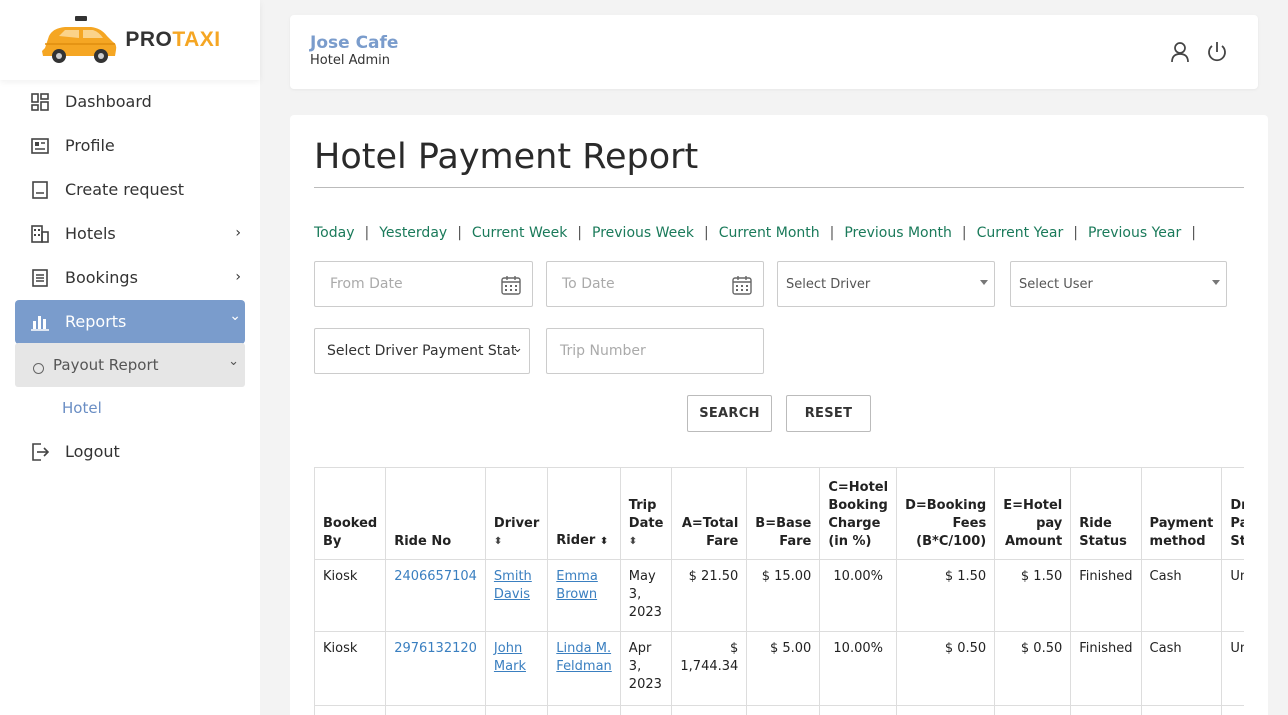 This screenshot has width=1288, height=715. What do you see at coordinates (40, 323) in the screenshot?
I see `bar-chart-icon` at bounding box center [40, 323].